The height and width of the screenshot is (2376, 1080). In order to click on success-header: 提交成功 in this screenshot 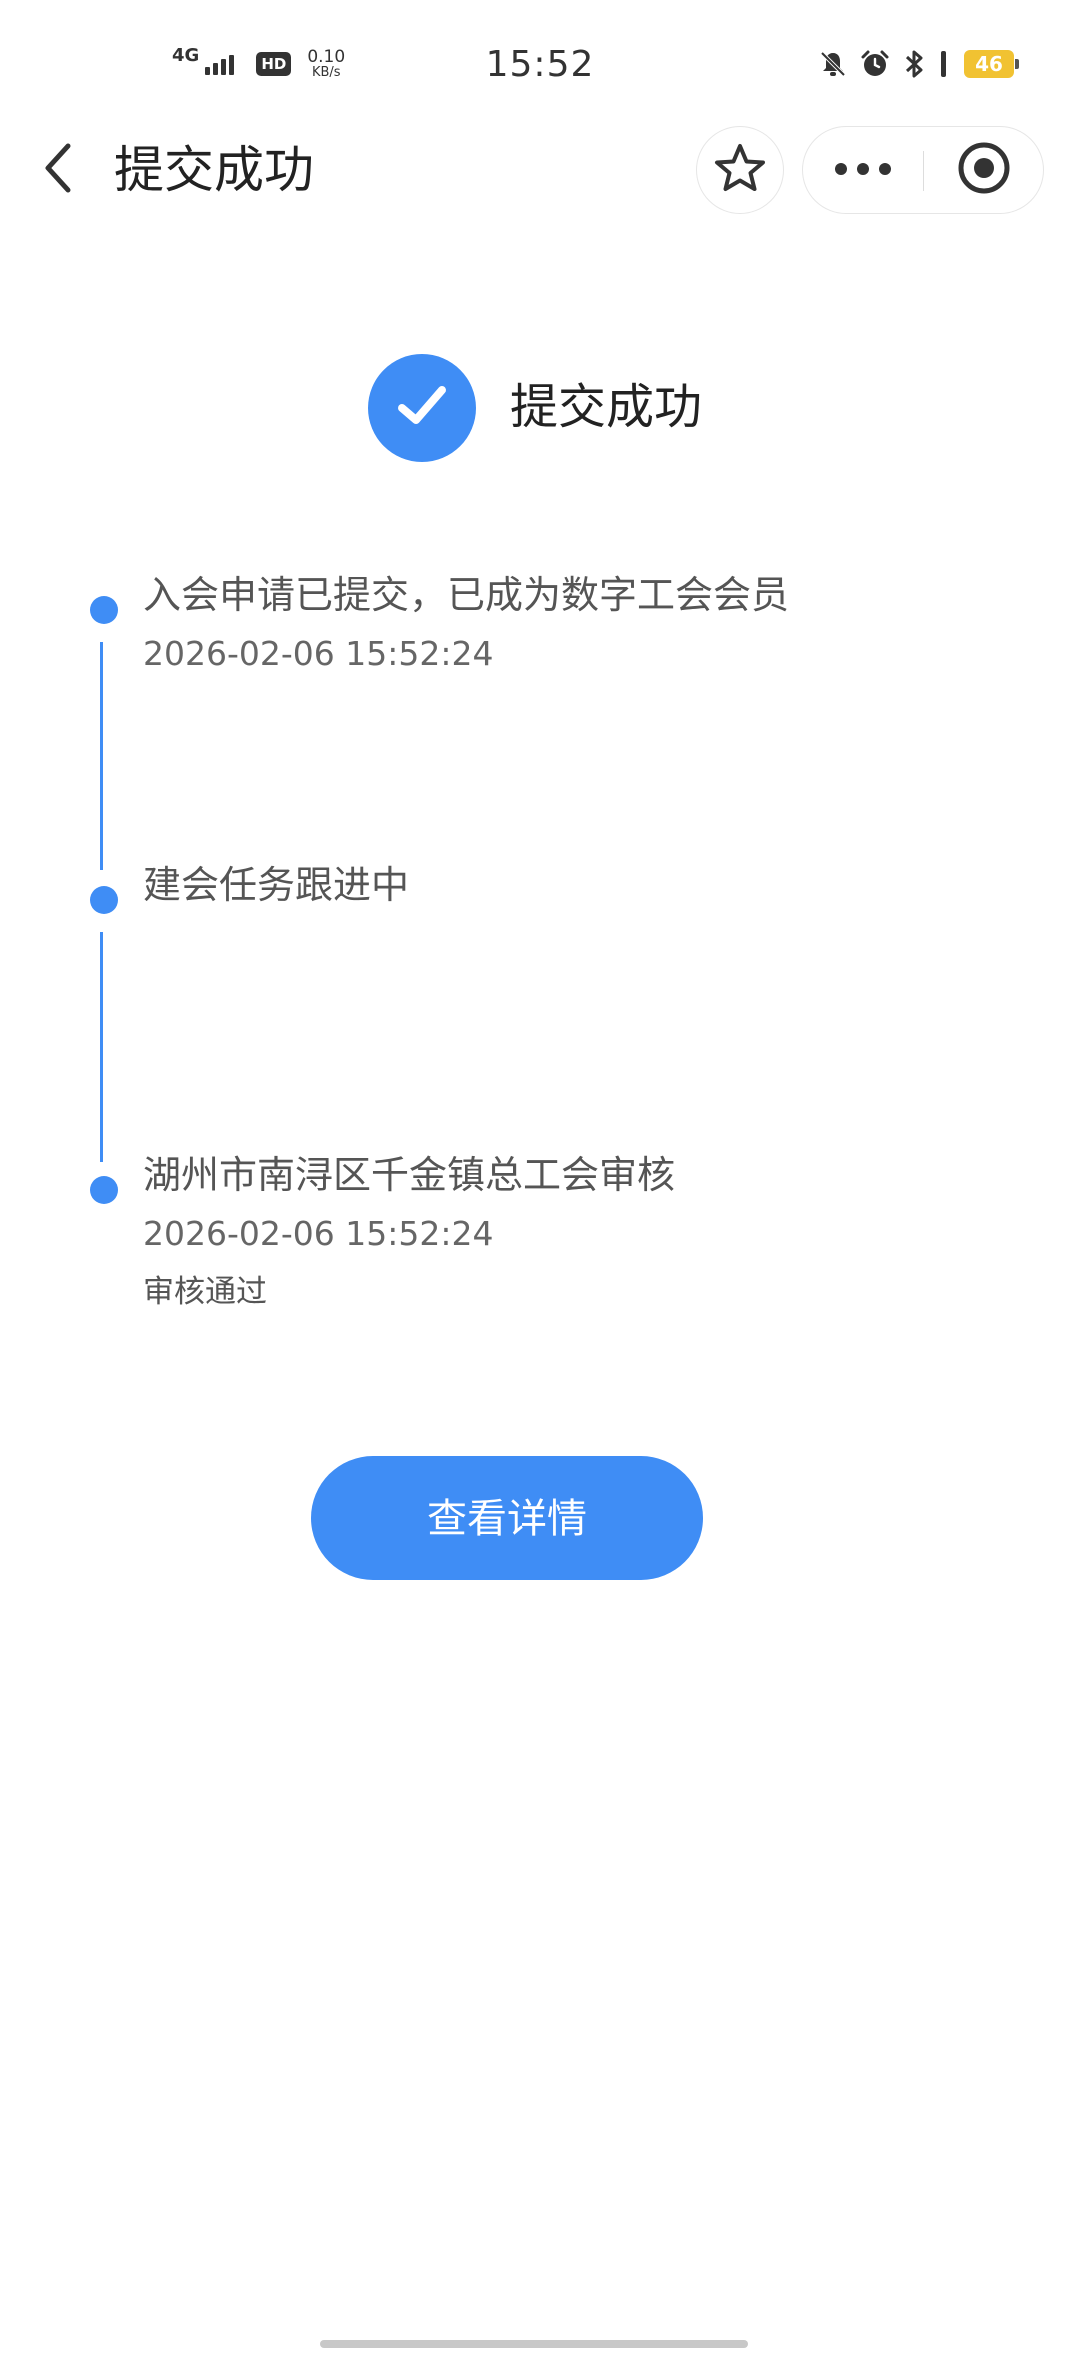, I will do `click(540, 406)`.